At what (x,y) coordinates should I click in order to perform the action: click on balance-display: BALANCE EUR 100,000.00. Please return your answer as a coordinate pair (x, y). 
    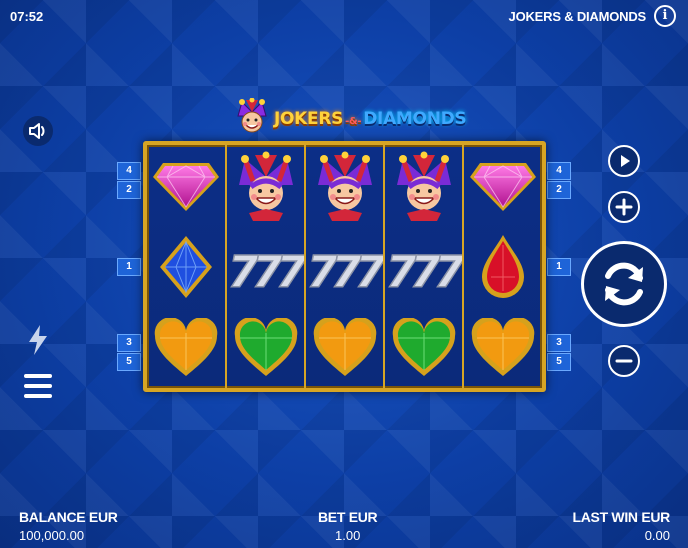
    Looking at the image, I should click on (68, 526).